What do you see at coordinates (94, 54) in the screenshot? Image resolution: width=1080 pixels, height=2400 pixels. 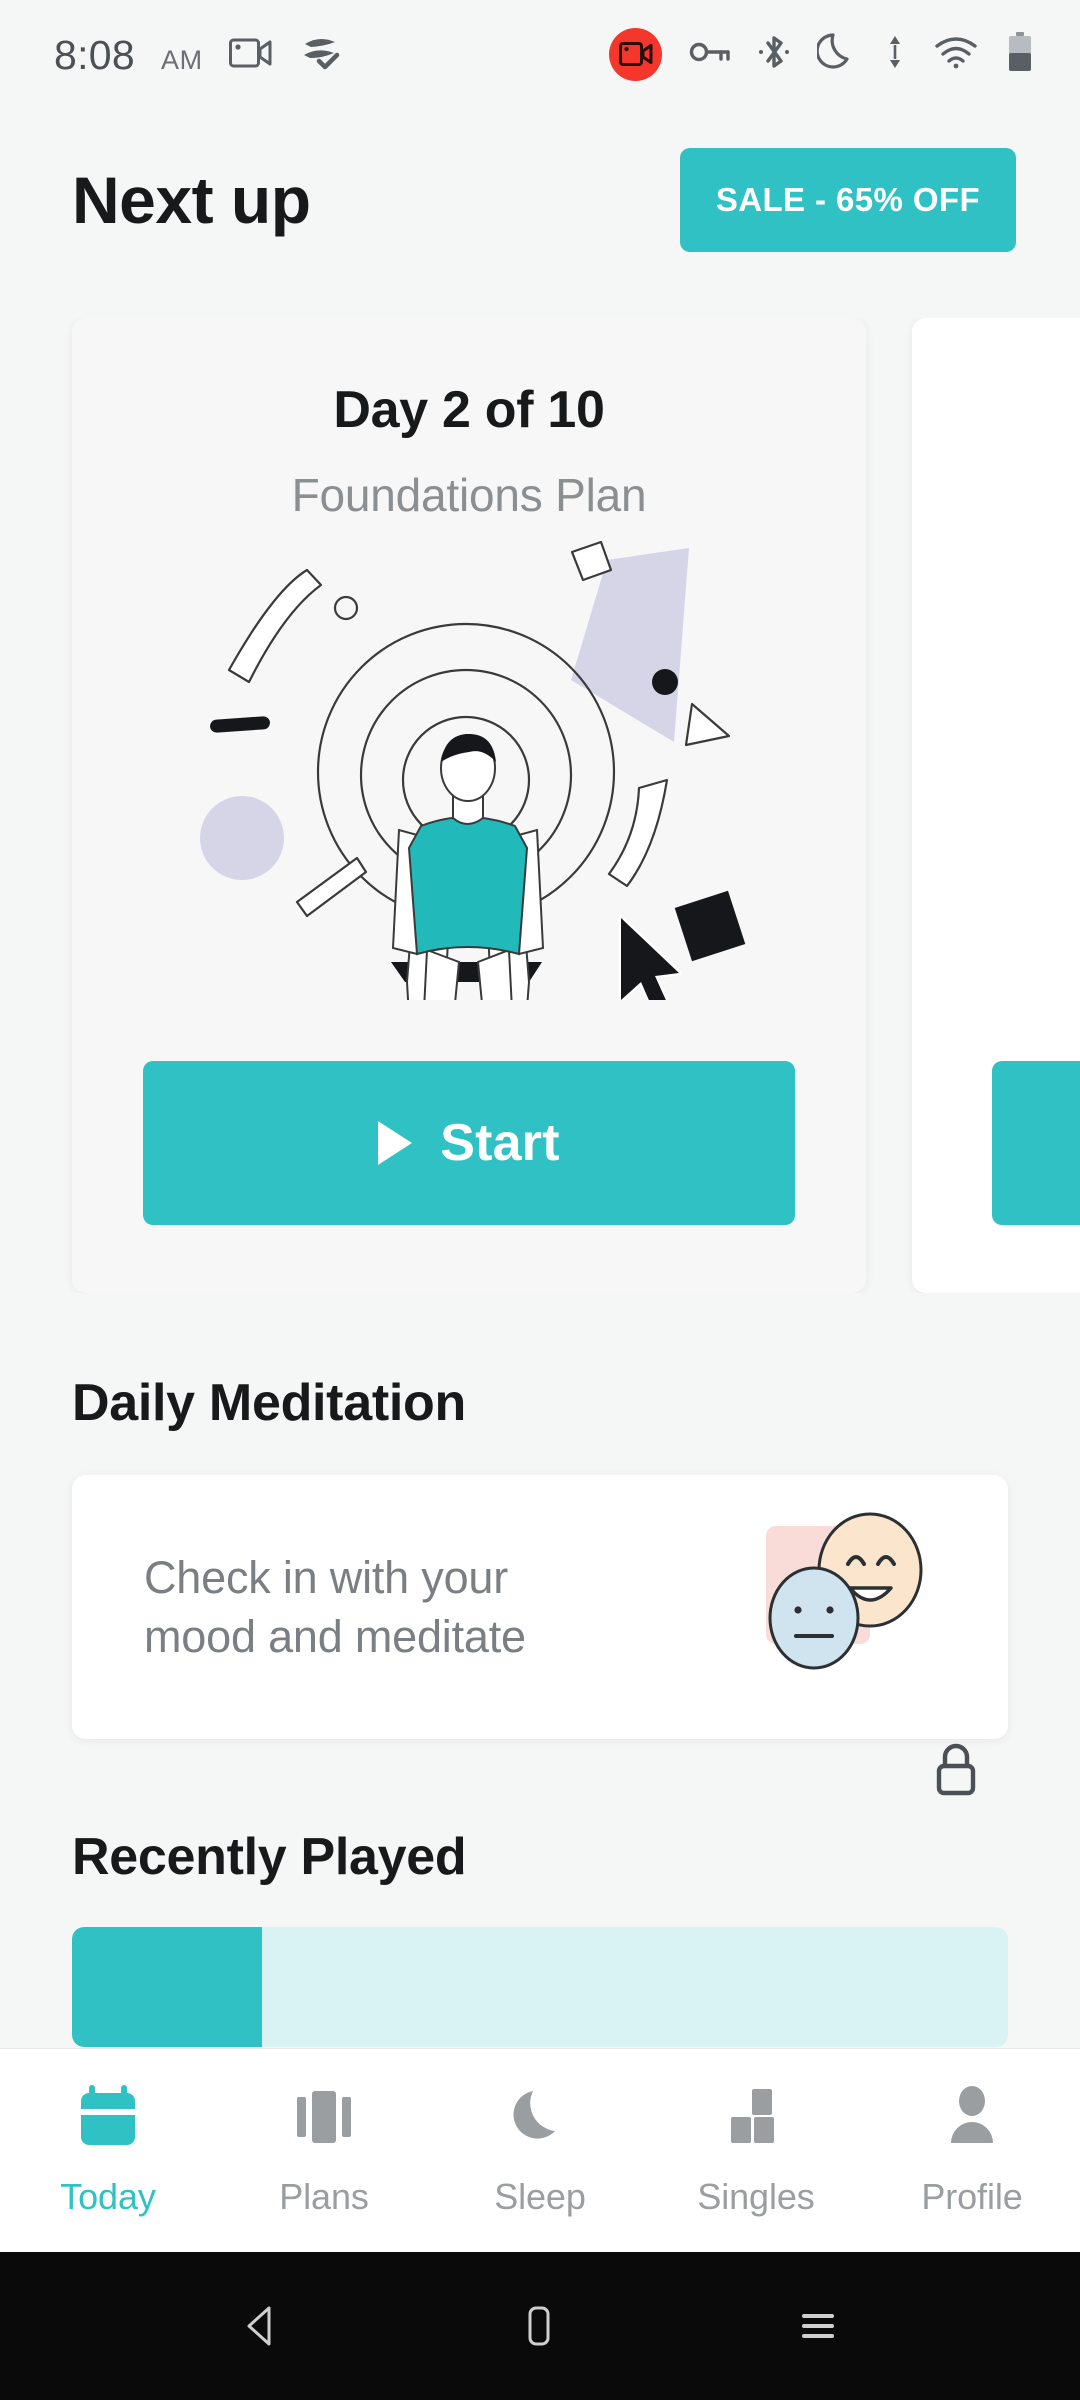 I see `status-bar-clock: 8:08` at bounding box center [94, 54].